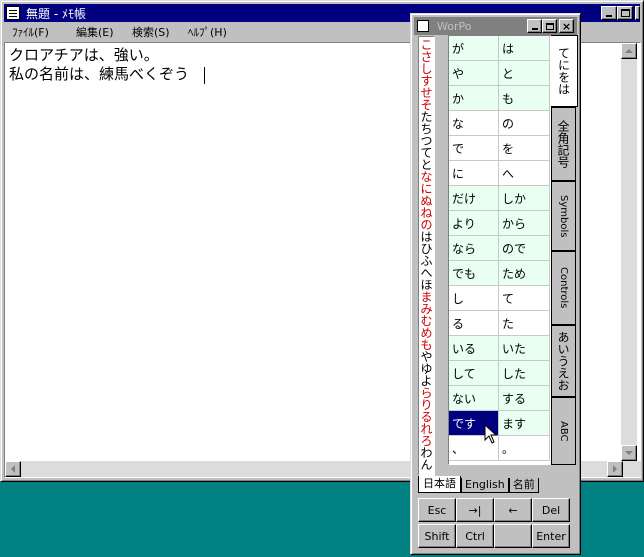 The height and width of the screenshot is (557, 644). What do you see at coordinates (204, 75) in the screenshot?
I see `text-cursor` at bounding box center [204, 75].